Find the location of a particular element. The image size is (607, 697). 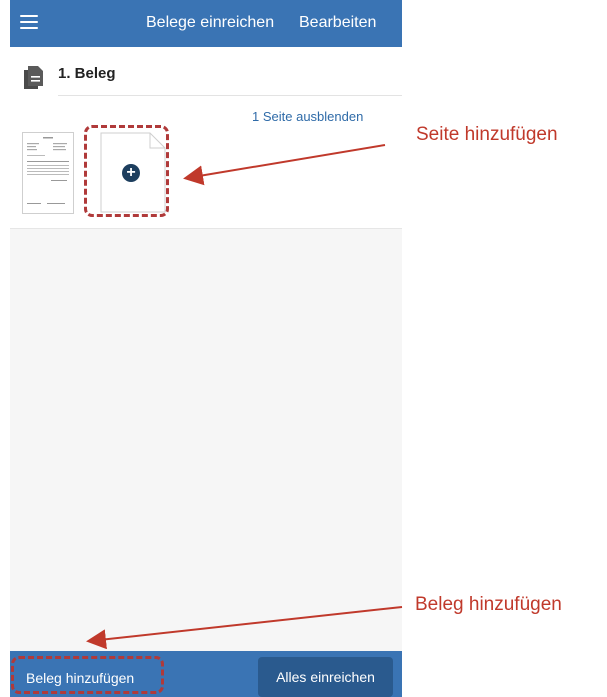

page-title: Belege einreichen is located at coordinates (210, 22).